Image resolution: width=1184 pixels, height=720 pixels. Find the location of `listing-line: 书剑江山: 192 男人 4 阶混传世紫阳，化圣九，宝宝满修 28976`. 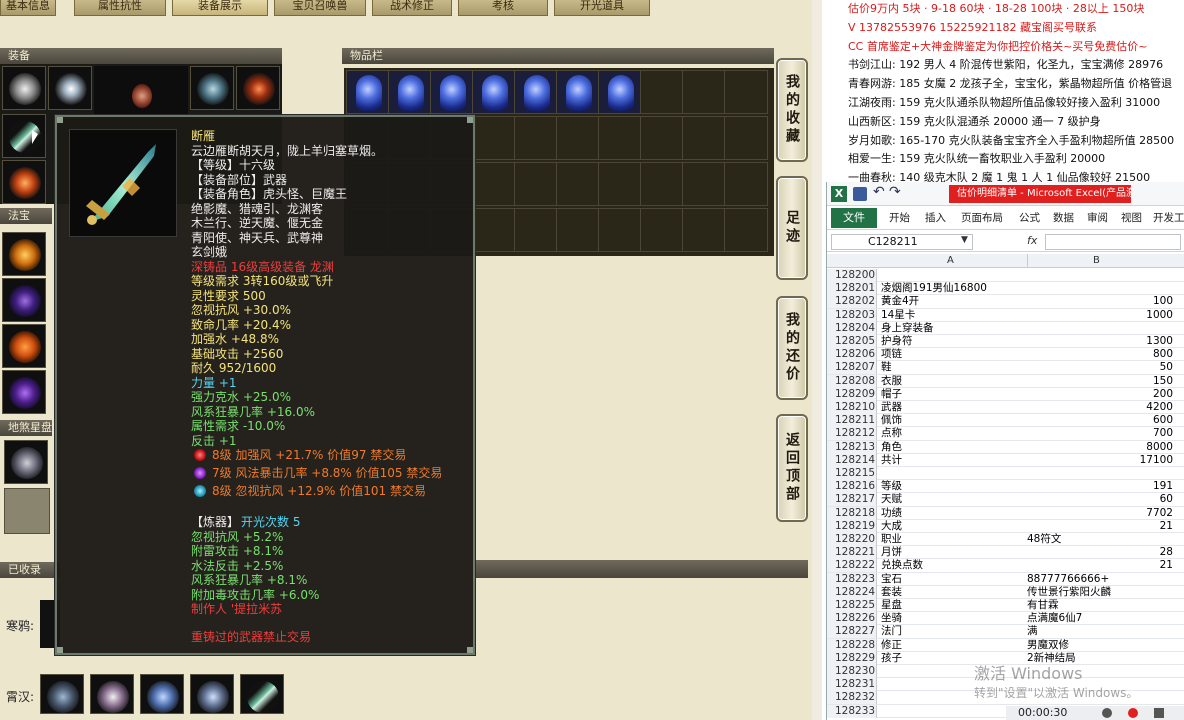

listing-line: 书剑江山: 192 男人 4 阶混传世紫阳，化圣九，宝宝满修 28976 is located at coordinates (1005, 65).